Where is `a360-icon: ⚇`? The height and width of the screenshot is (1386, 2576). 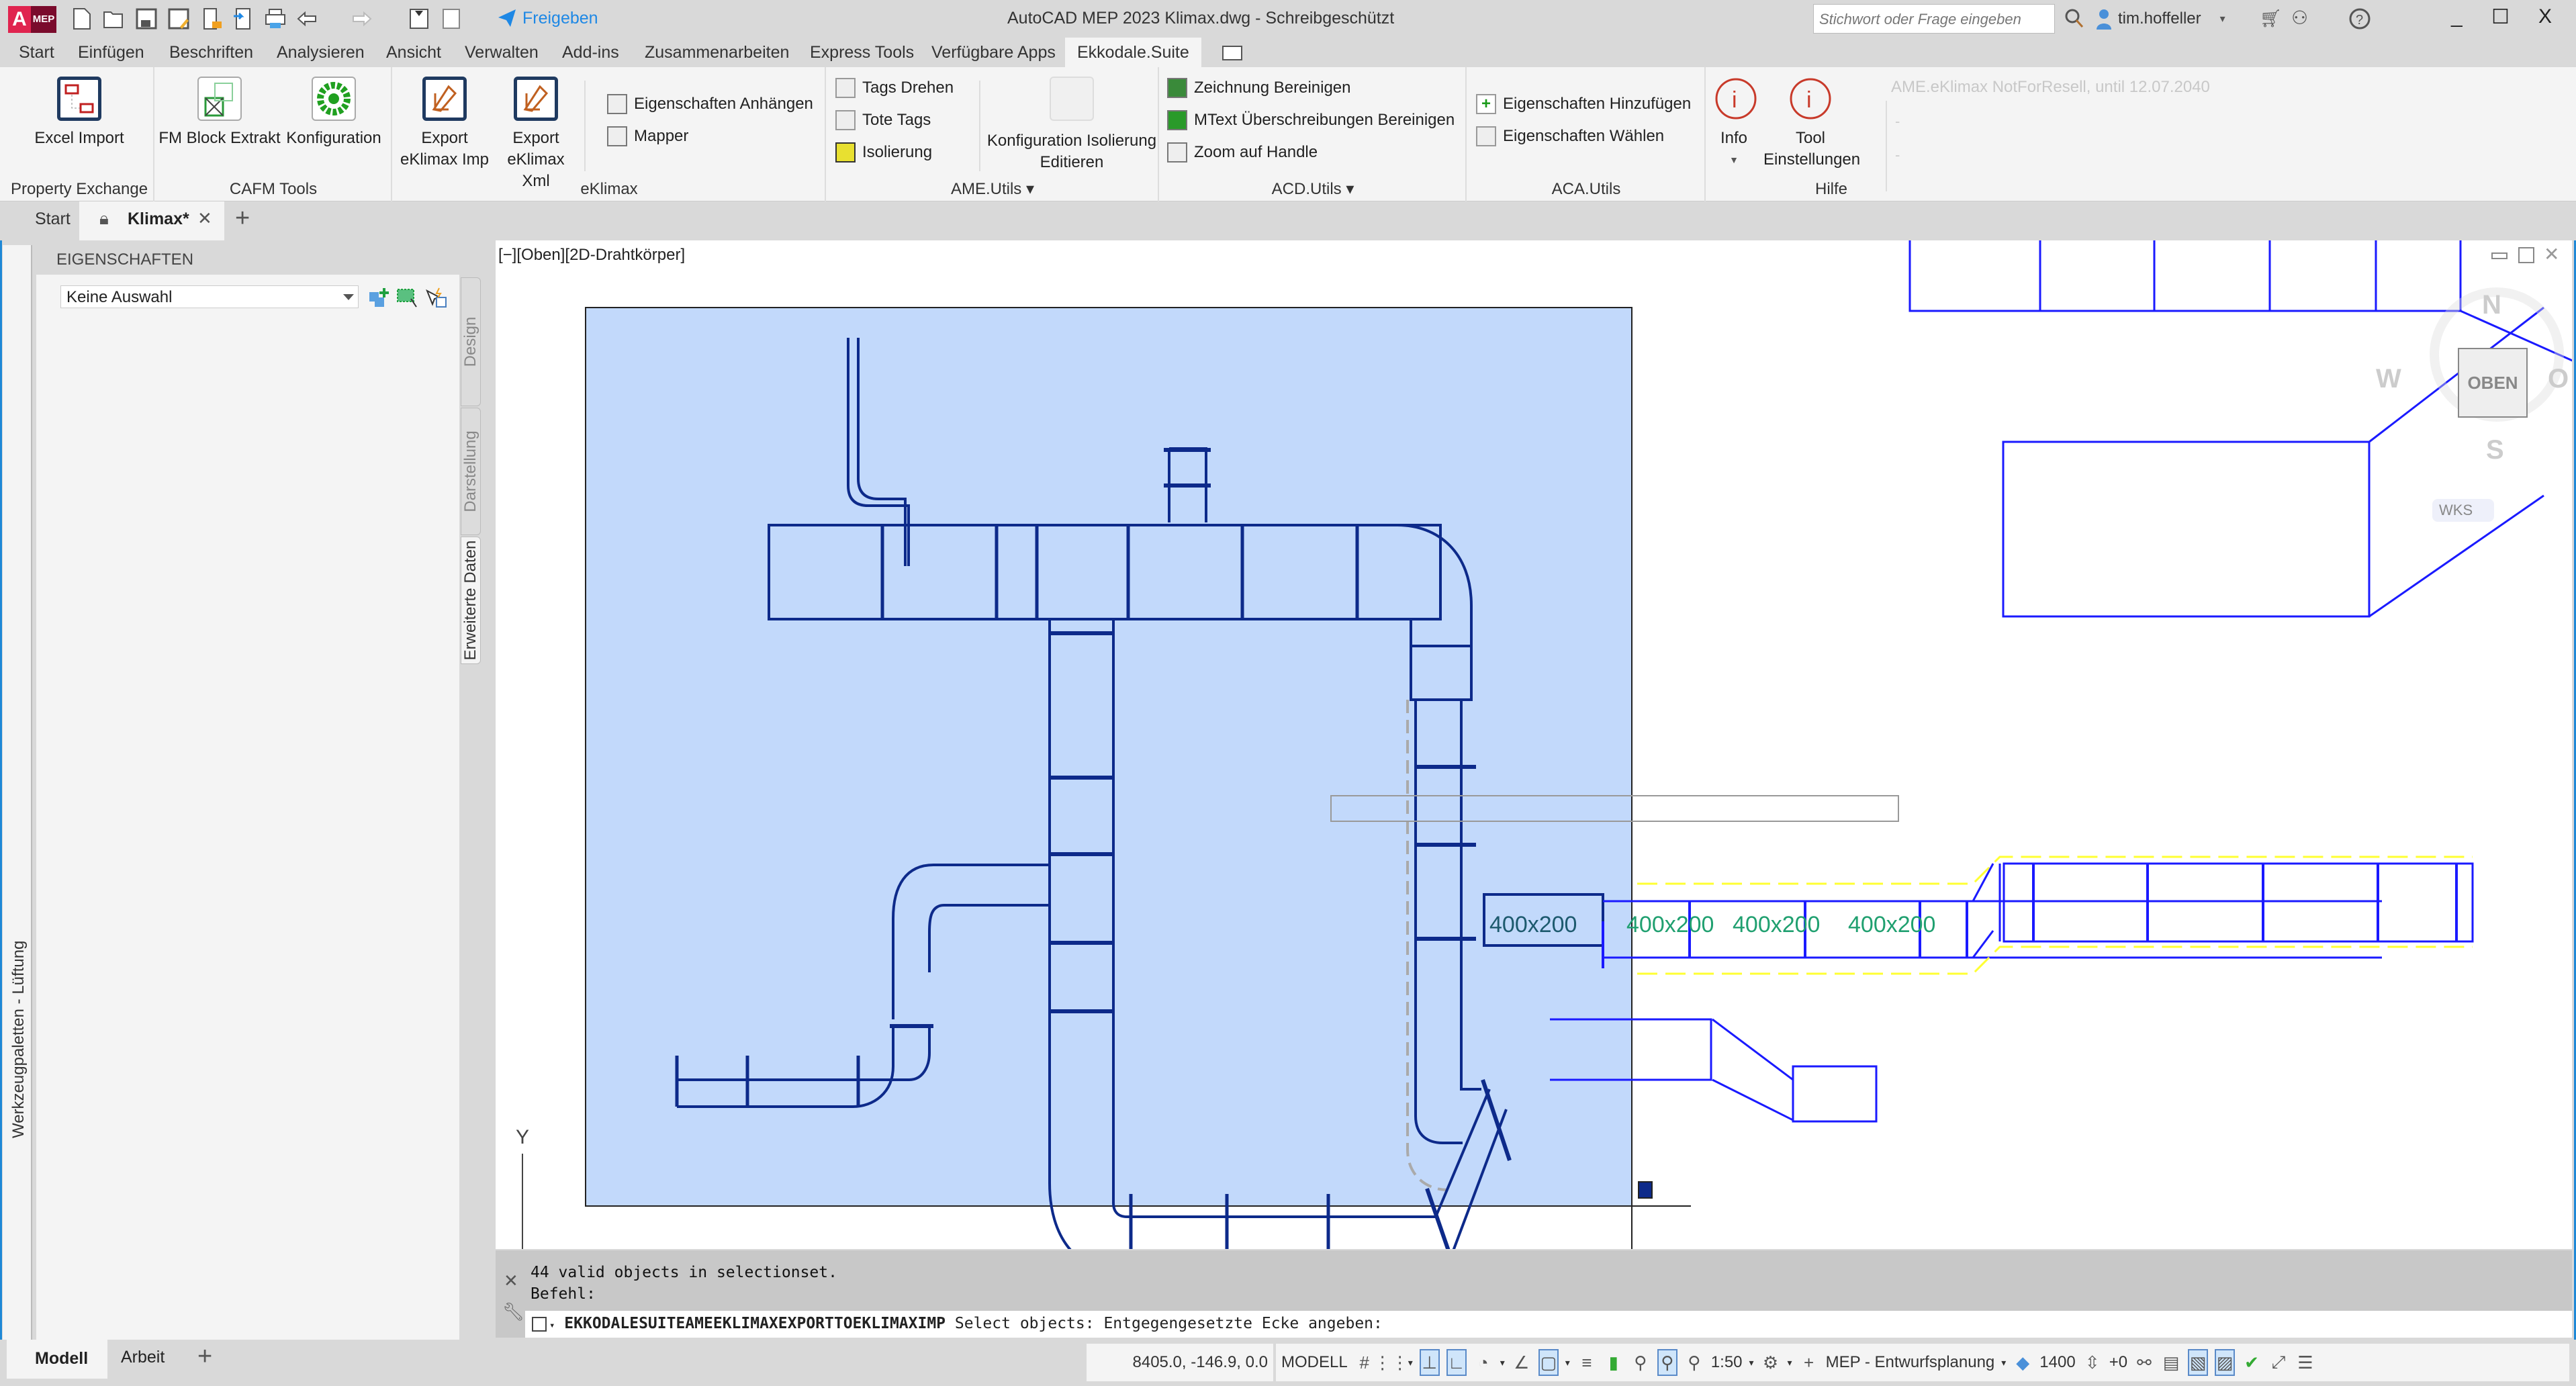 a360-icon: ⚇ is located at coordinates (2299, 18).